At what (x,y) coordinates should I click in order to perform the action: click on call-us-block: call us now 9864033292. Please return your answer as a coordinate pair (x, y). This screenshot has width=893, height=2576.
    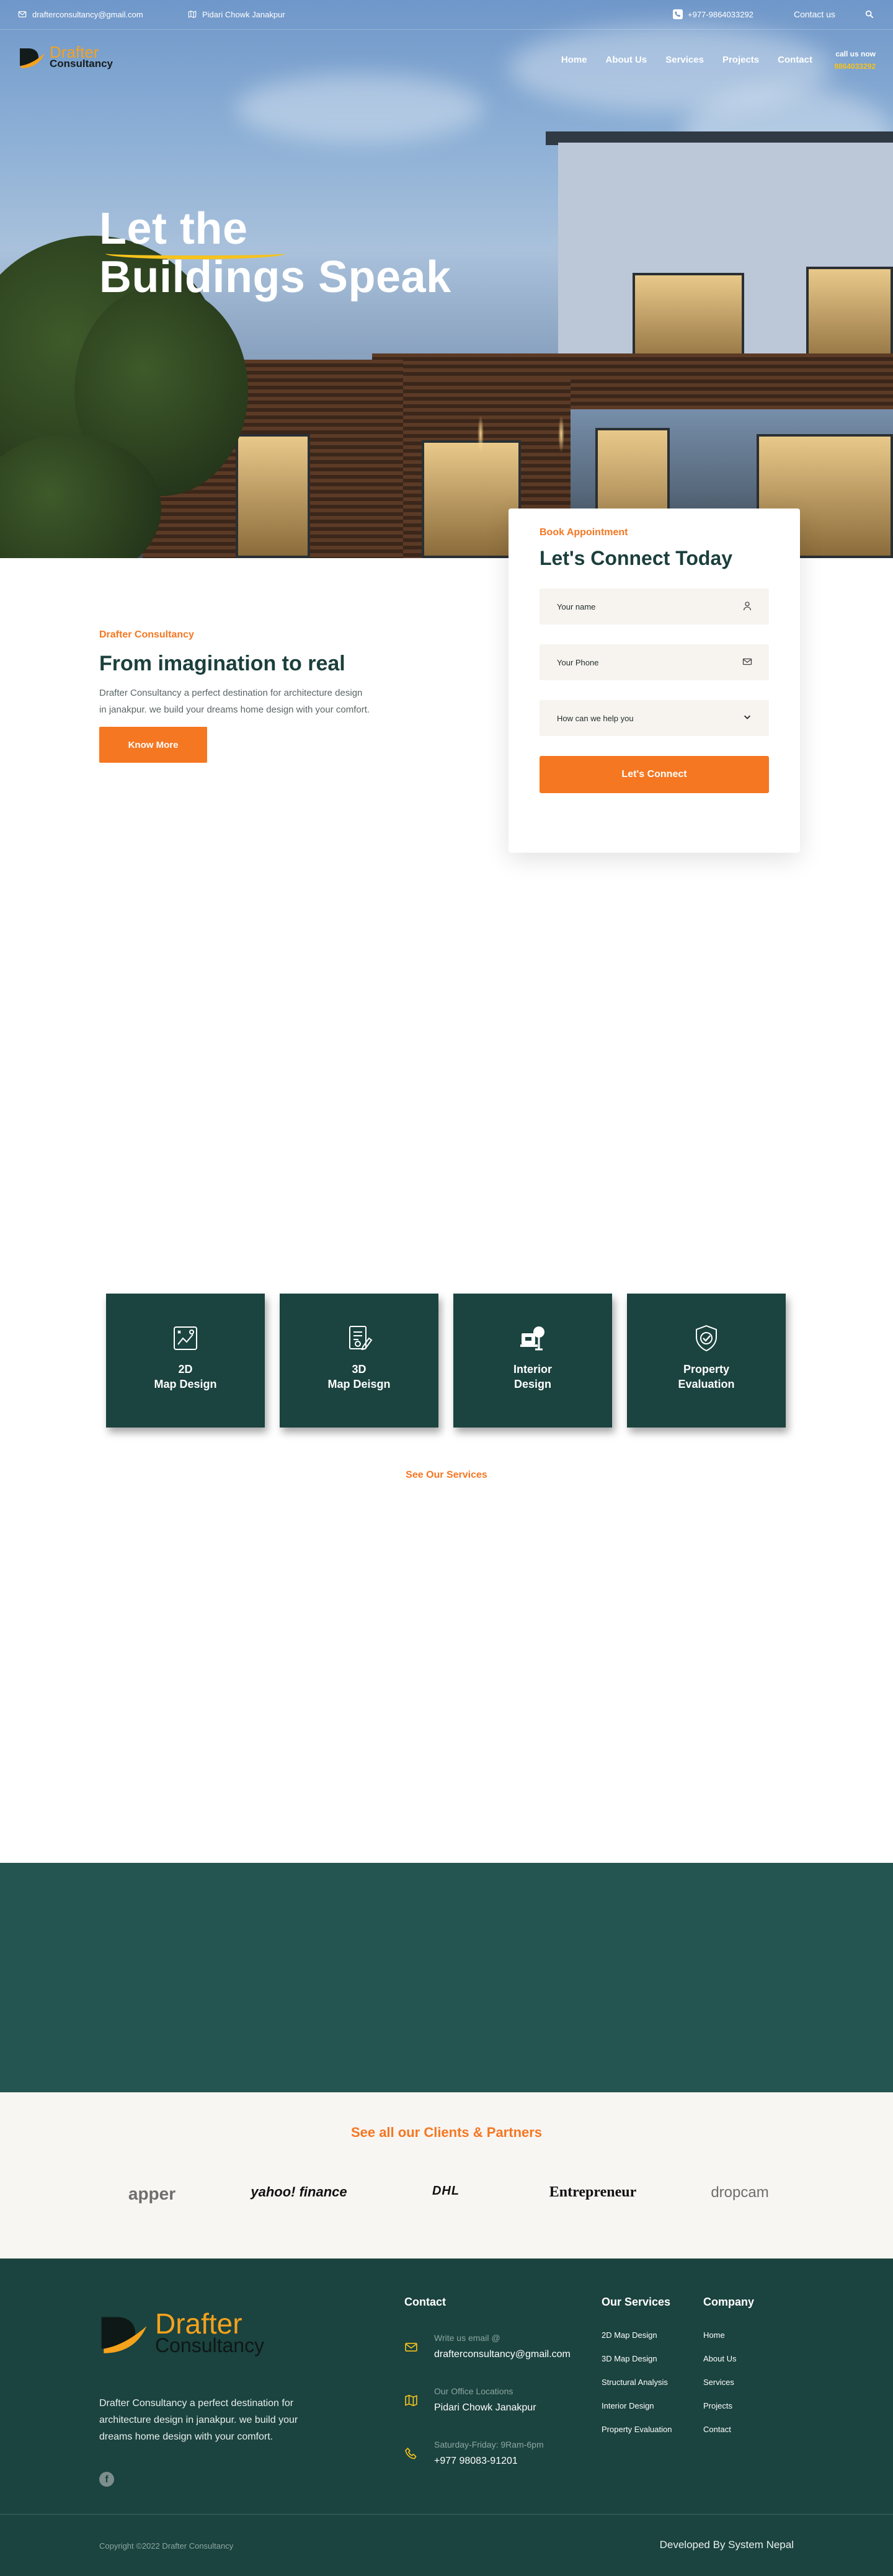
    Looking at the image, I should click on (855, 60).